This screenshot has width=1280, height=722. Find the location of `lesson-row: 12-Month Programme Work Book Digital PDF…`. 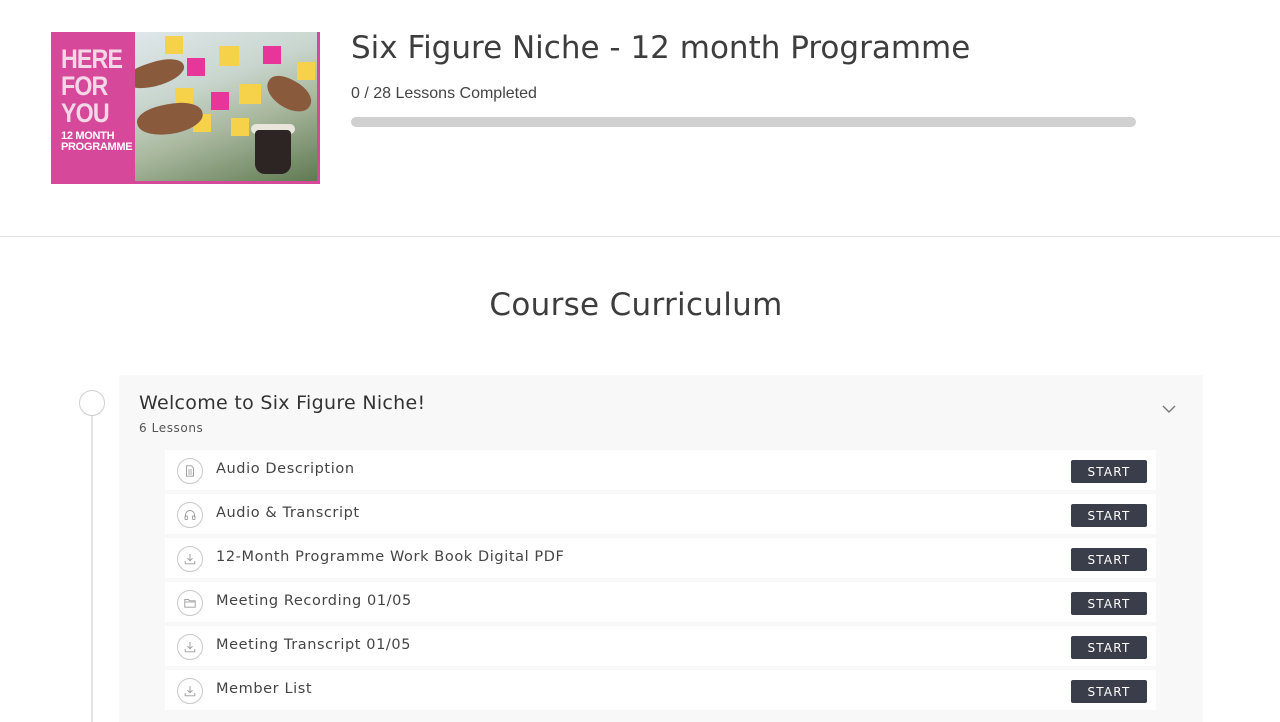

lesson-row: 12-Month Programme Work Book Digital PDF… is located at coordinates (660, 558).